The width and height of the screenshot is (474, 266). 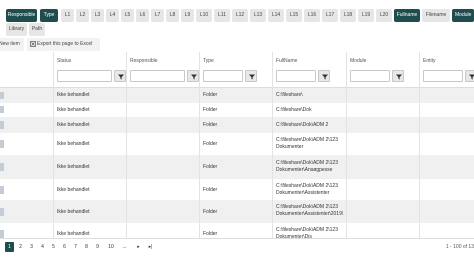 I want to click on view-button-fullname: Fullname, so click(x=407, y=15).